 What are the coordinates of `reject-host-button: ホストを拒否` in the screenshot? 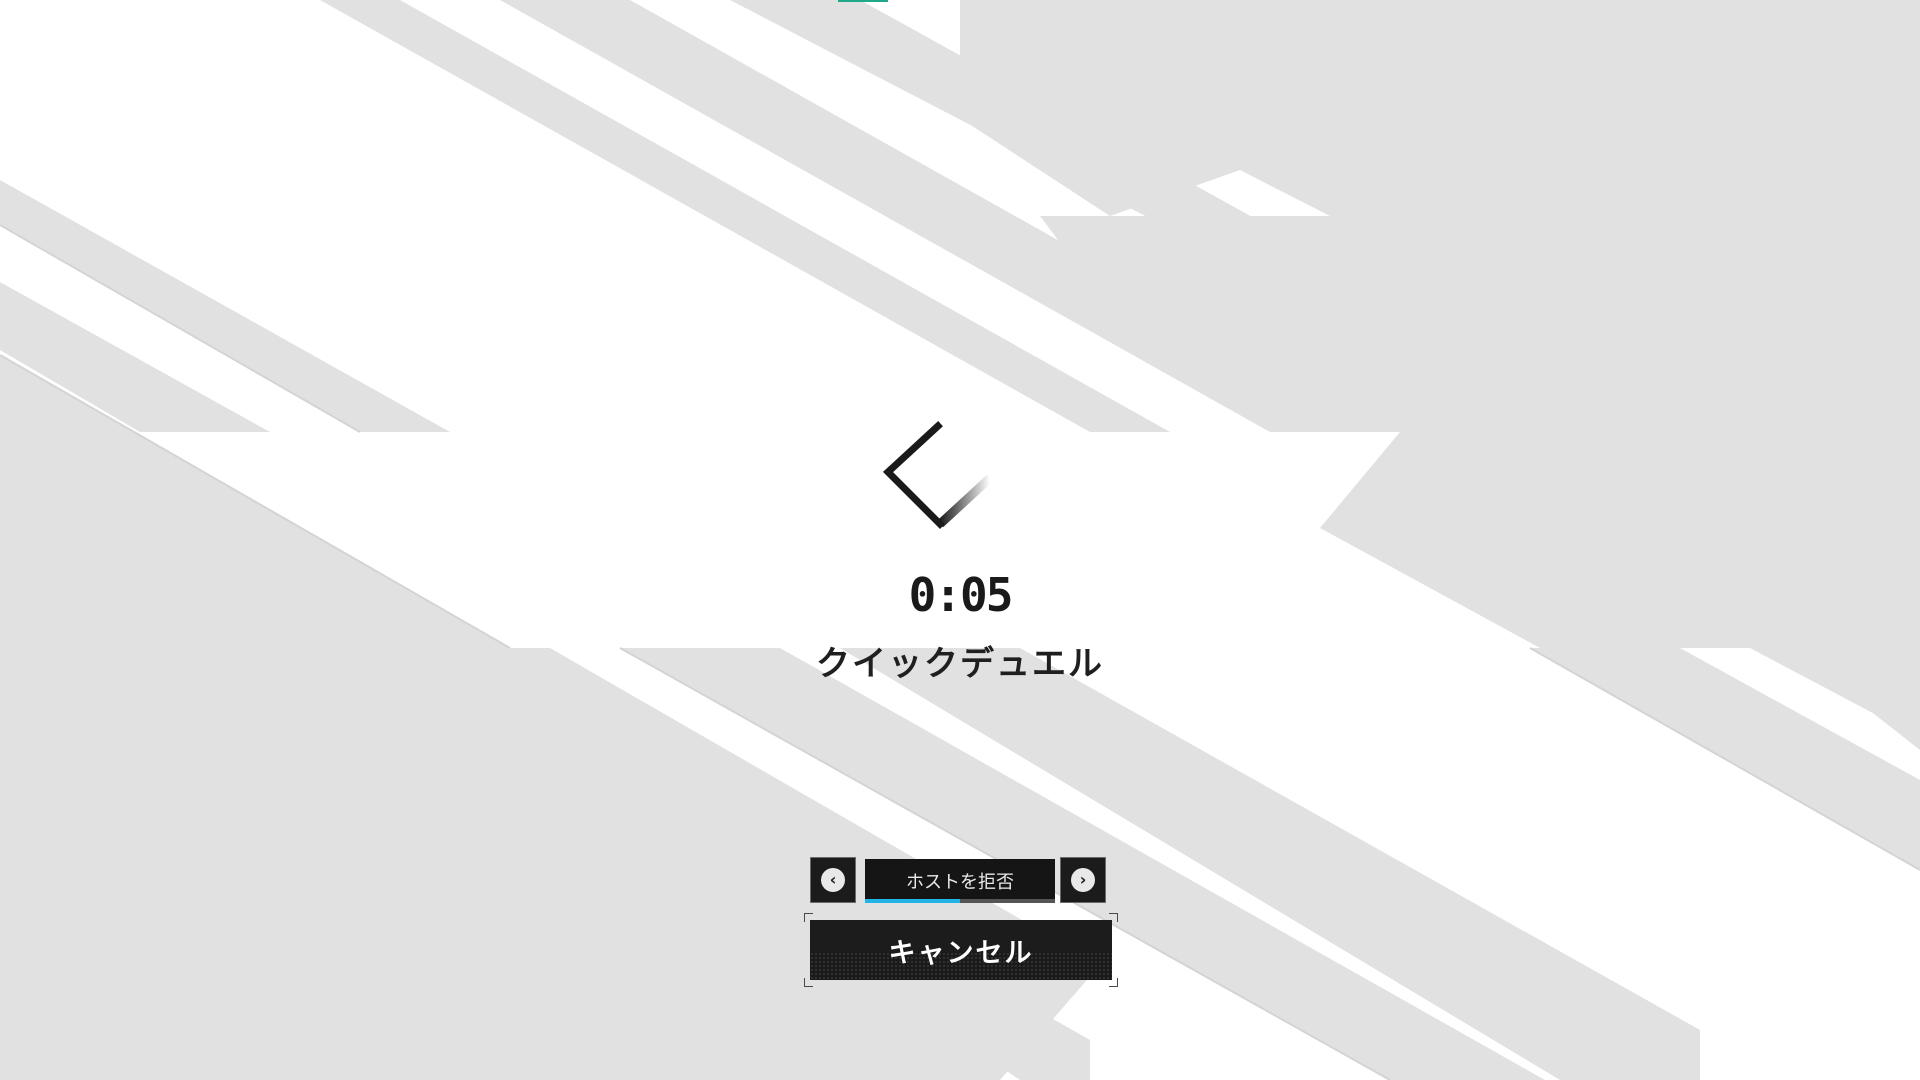 It's located at (960, 881).